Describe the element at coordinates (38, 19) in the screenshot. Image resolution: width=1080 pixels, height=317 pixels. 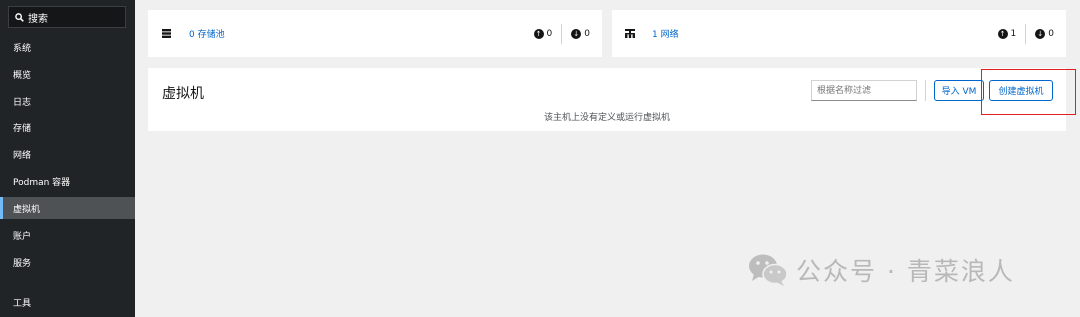
I see `search-label: 搜索` at that location.